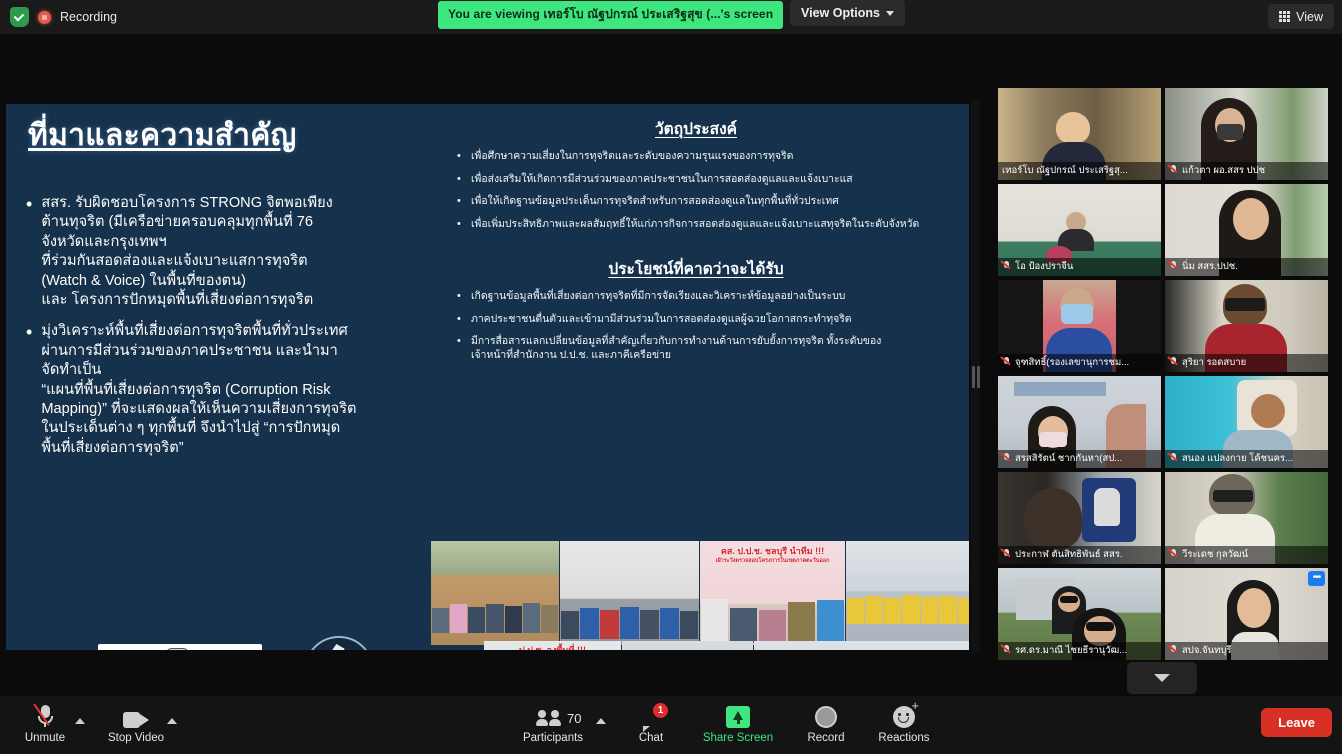  I want to click on chevron-down-icon, so click(1162, 678).